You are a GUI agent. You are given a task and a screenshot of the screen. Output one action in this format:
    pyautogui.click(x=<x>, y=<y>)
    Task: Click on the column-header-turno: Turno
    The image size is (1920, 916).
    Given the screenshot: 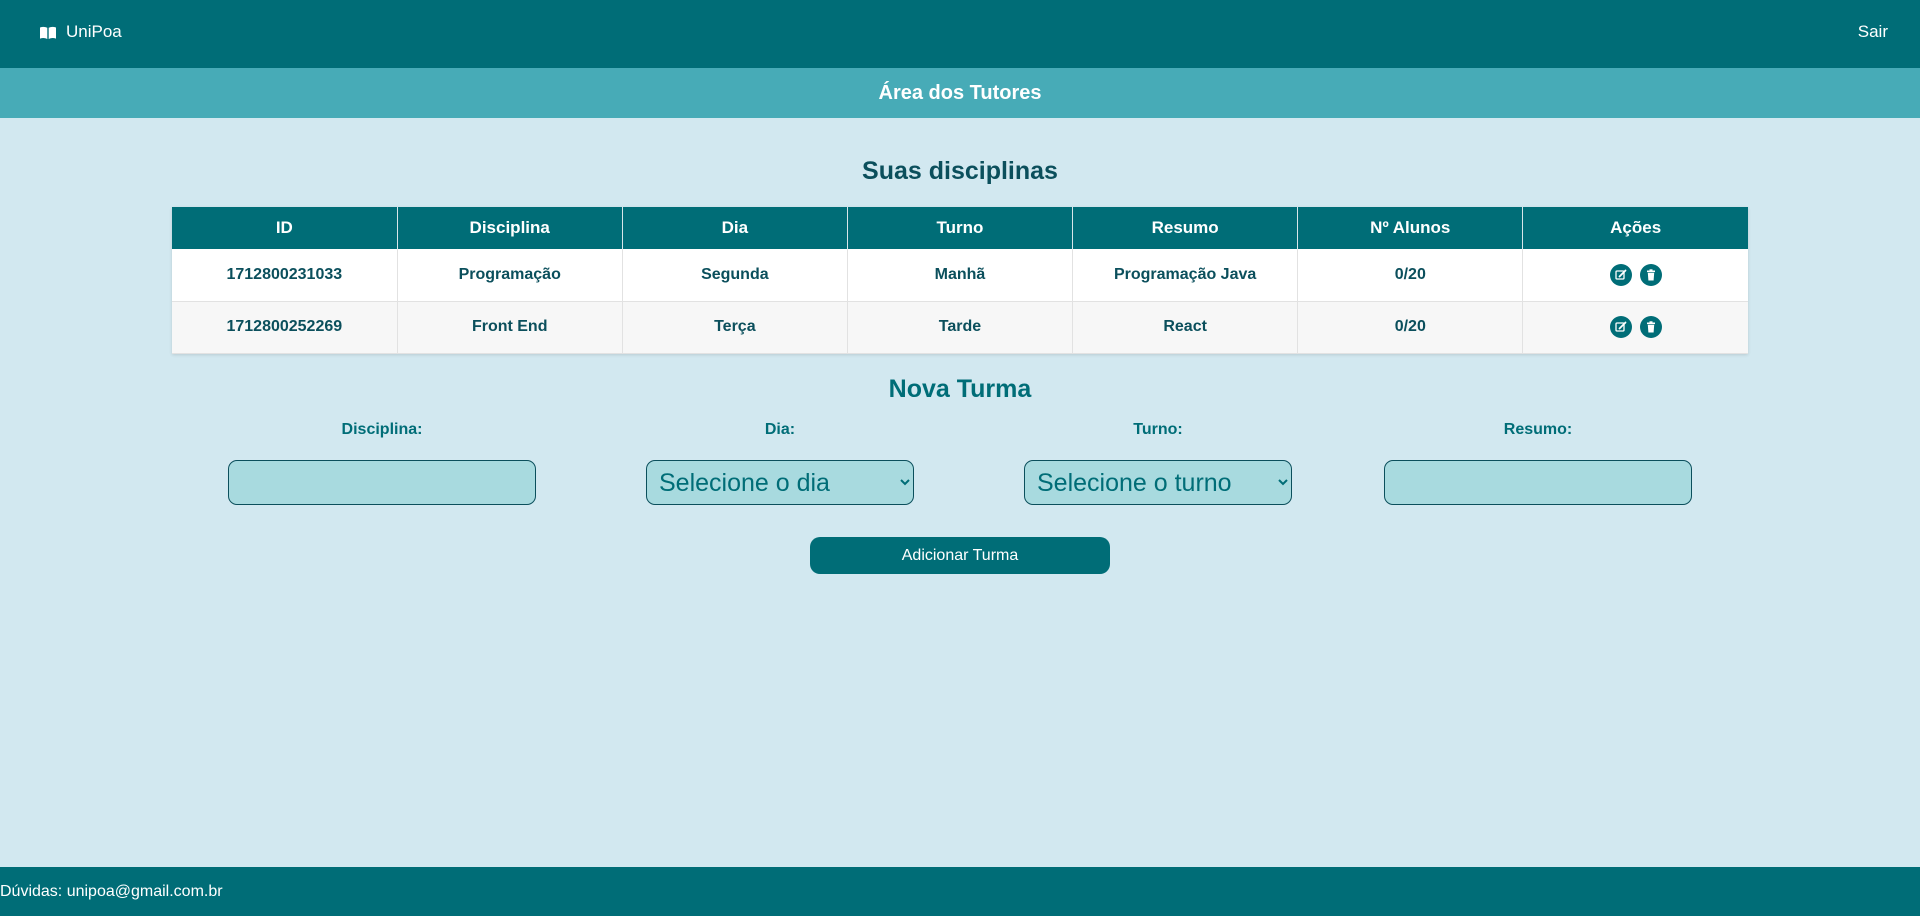 What is the action you would take?
    pyautogui.click(x=960, y=228)
    